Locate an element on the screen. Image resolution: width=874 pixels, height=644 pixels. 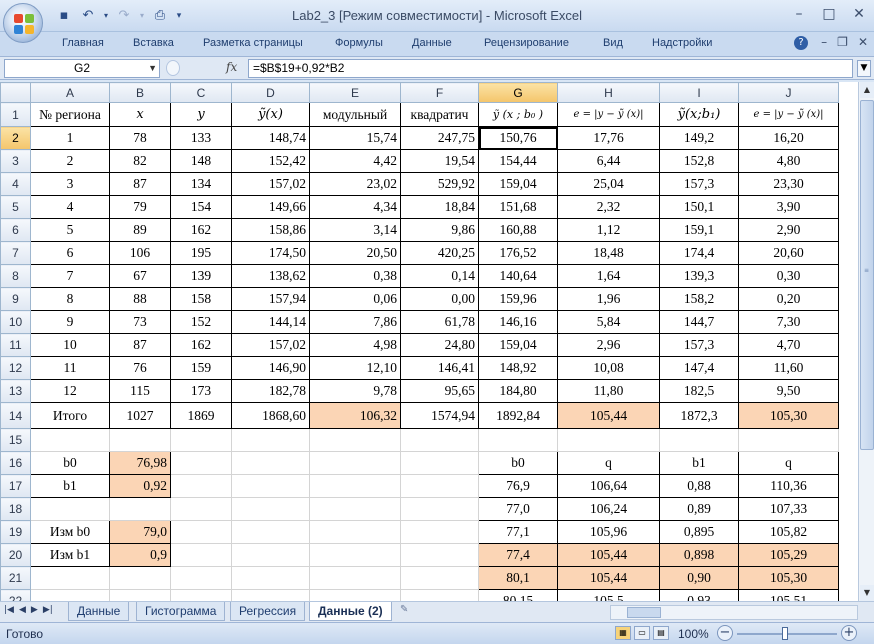
header-cell: ỹ(x) is located at coordinates (270, 114).